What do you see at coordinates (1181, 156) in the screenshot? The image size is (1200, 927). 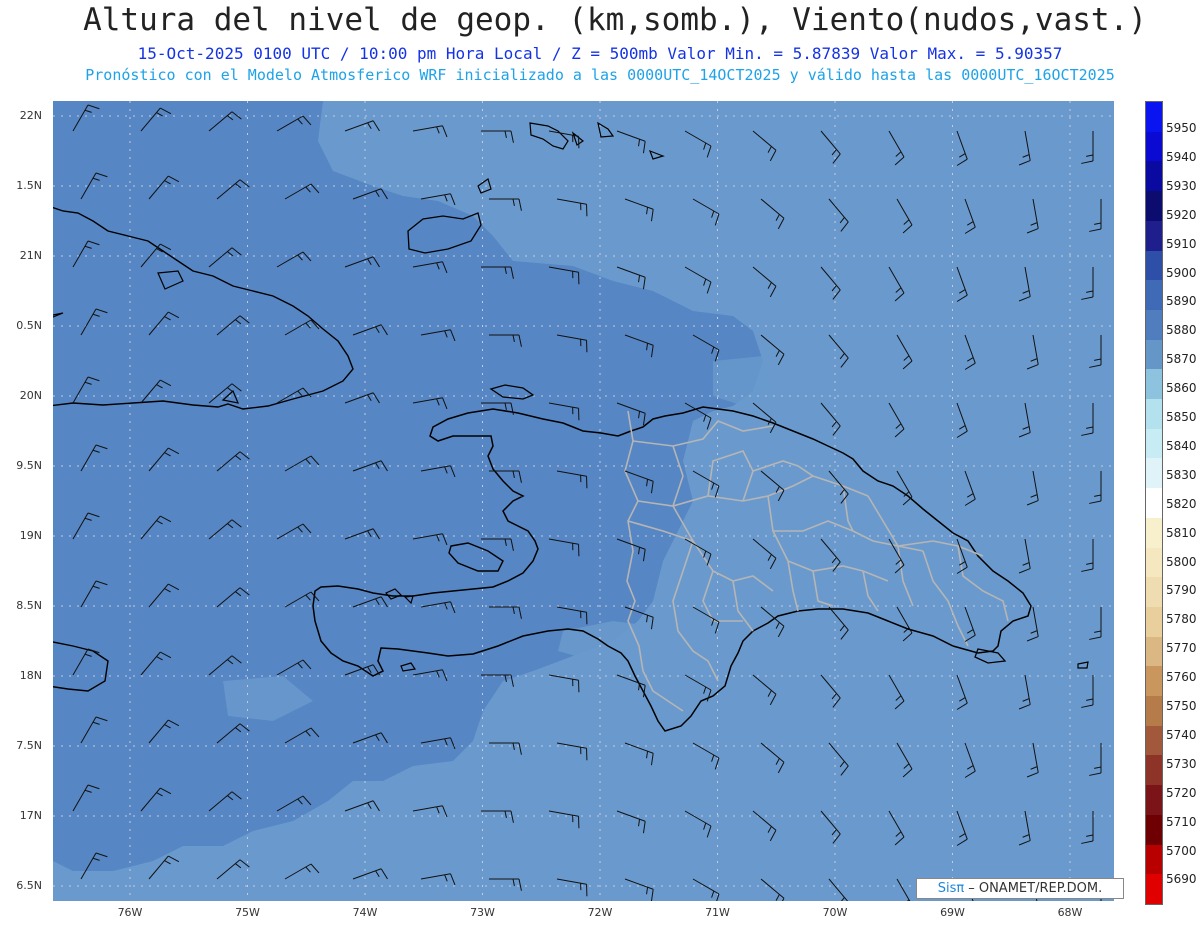 I see `colorbar-label: 5940` at bounding box center [1181, 156].